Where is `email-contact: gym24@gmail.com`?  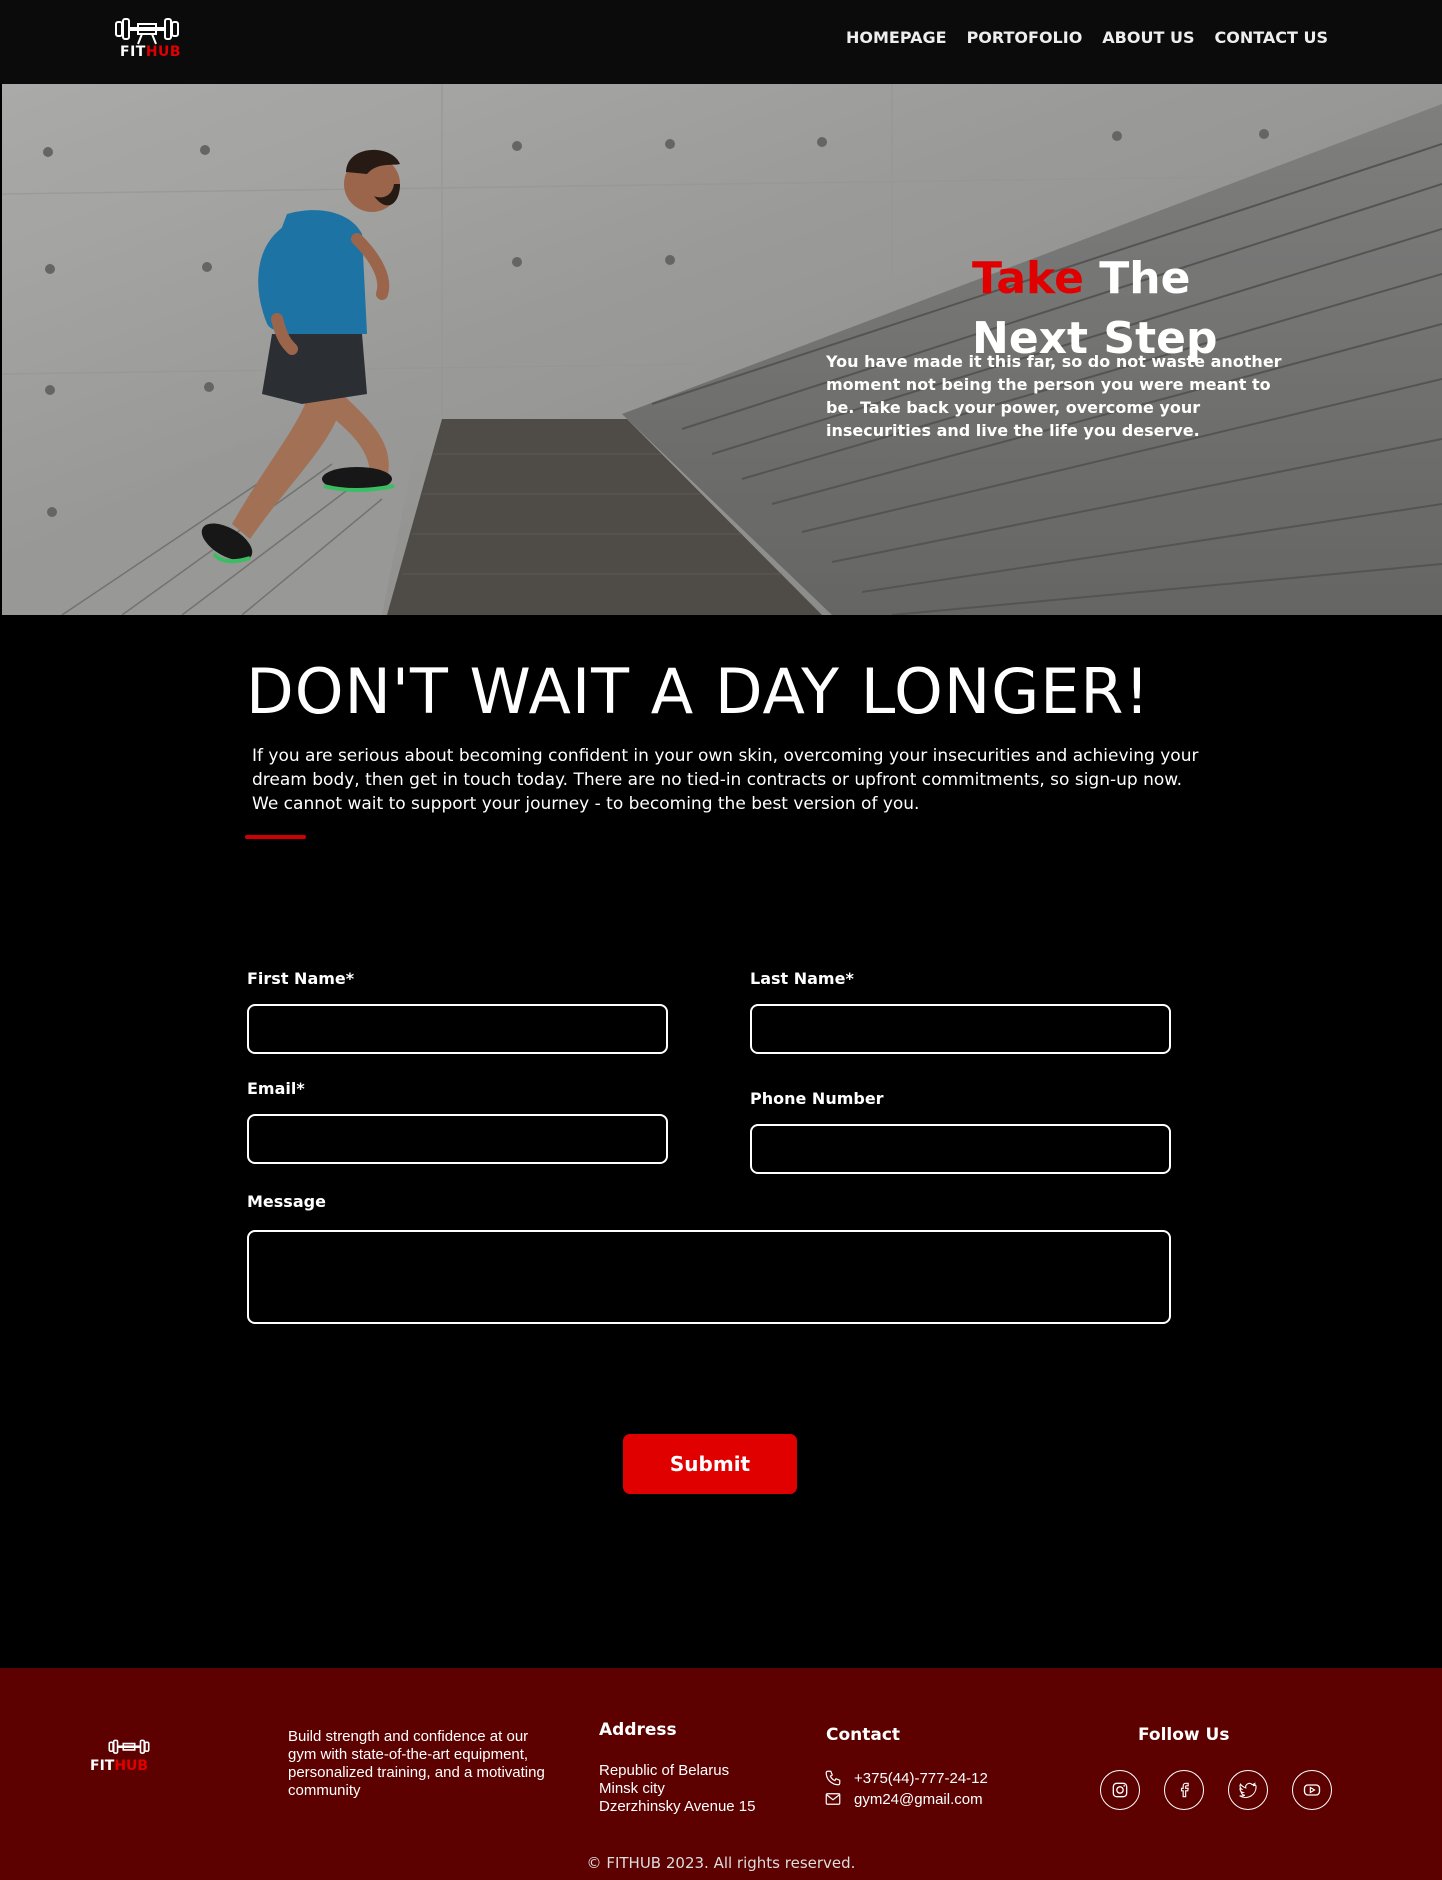
email-contact: gym24@gmail.com is located at coordinates (903, 1799).